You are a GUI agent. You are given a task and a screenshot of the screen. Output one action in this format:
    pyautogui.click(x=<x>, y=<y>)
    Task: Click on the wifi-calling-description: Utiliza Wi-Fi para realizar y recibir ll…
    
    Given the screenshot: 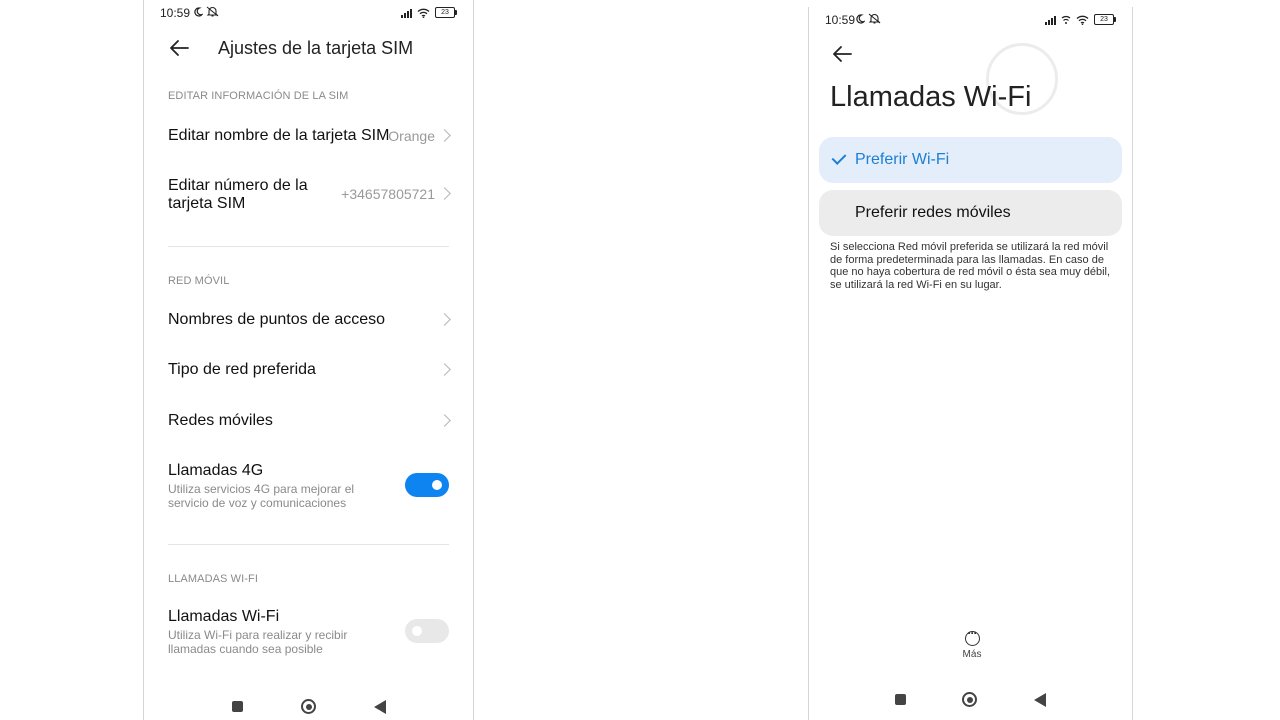 What is the action you would take?
    pyautogui.click(x=258, y=642)
    